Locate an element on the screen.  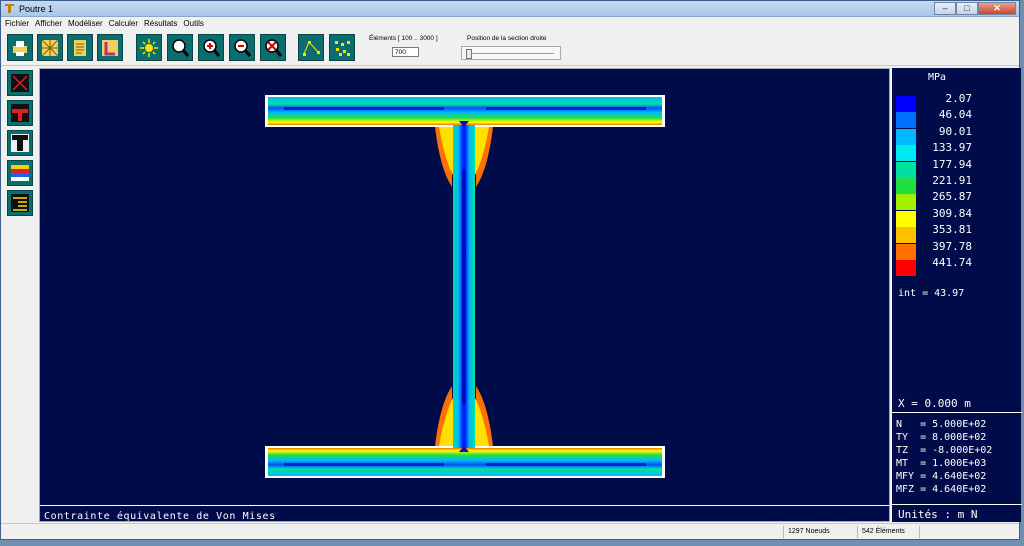
nodes-icon is located at coordinates (342, 48).